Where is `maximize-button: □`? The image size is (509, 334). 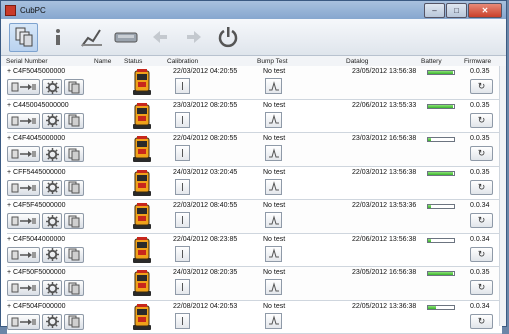 maximize-button: □ is located at coordinates (456, 10).